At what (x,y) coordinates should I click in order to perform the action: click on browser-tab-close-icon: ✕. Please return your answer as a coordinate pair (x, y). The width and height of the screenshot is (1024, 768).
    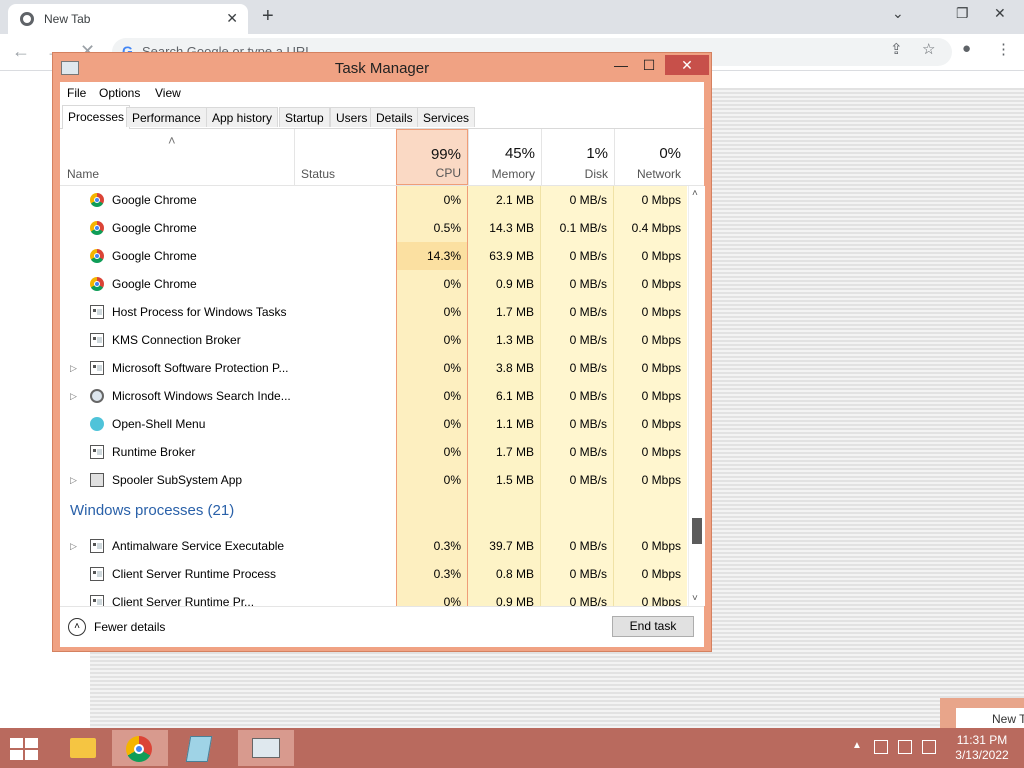
    Looking at the image, I should click on (232, 18).